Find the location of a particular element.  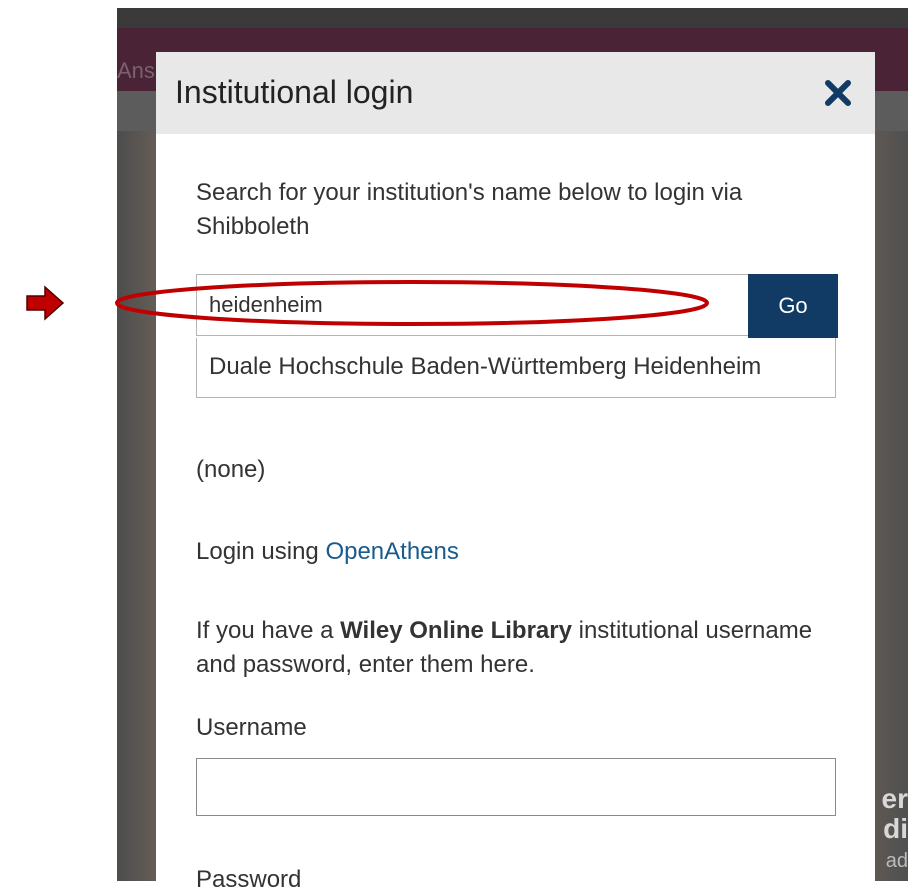

background-partial-text: Ans is located at coordinates (136, 70).